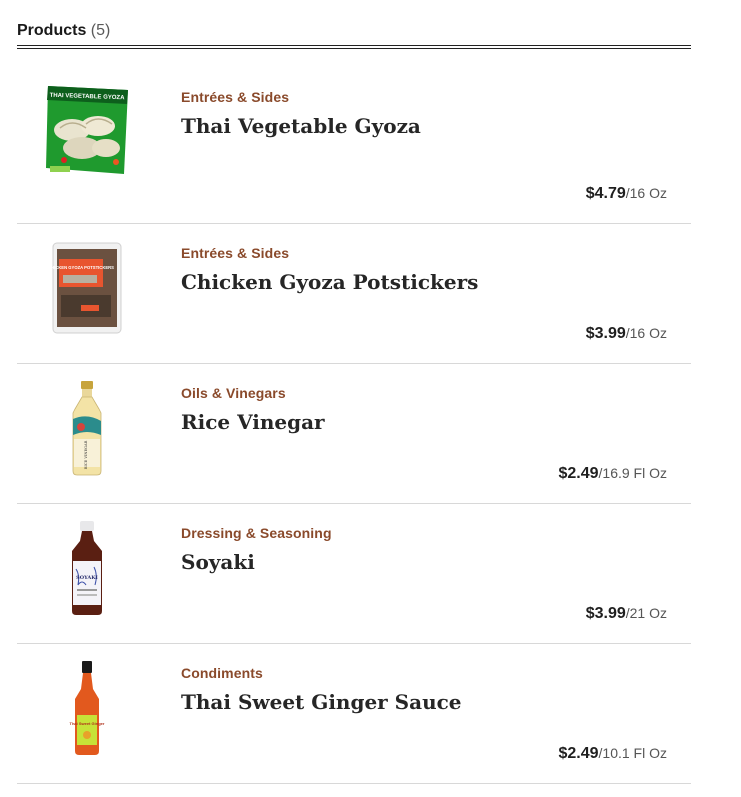 This screenshot has height=797, width=741. Describe the element at coordinates (222, 673) in the screenshot. I see `product-category: Condiments` at that location.